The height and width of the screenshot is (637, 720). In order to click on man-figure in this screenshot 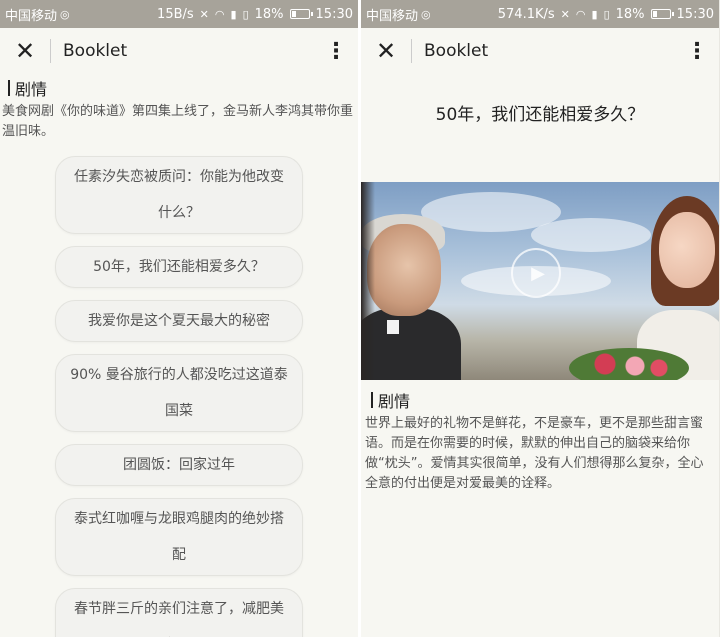, I will do `click(411, 344)`.